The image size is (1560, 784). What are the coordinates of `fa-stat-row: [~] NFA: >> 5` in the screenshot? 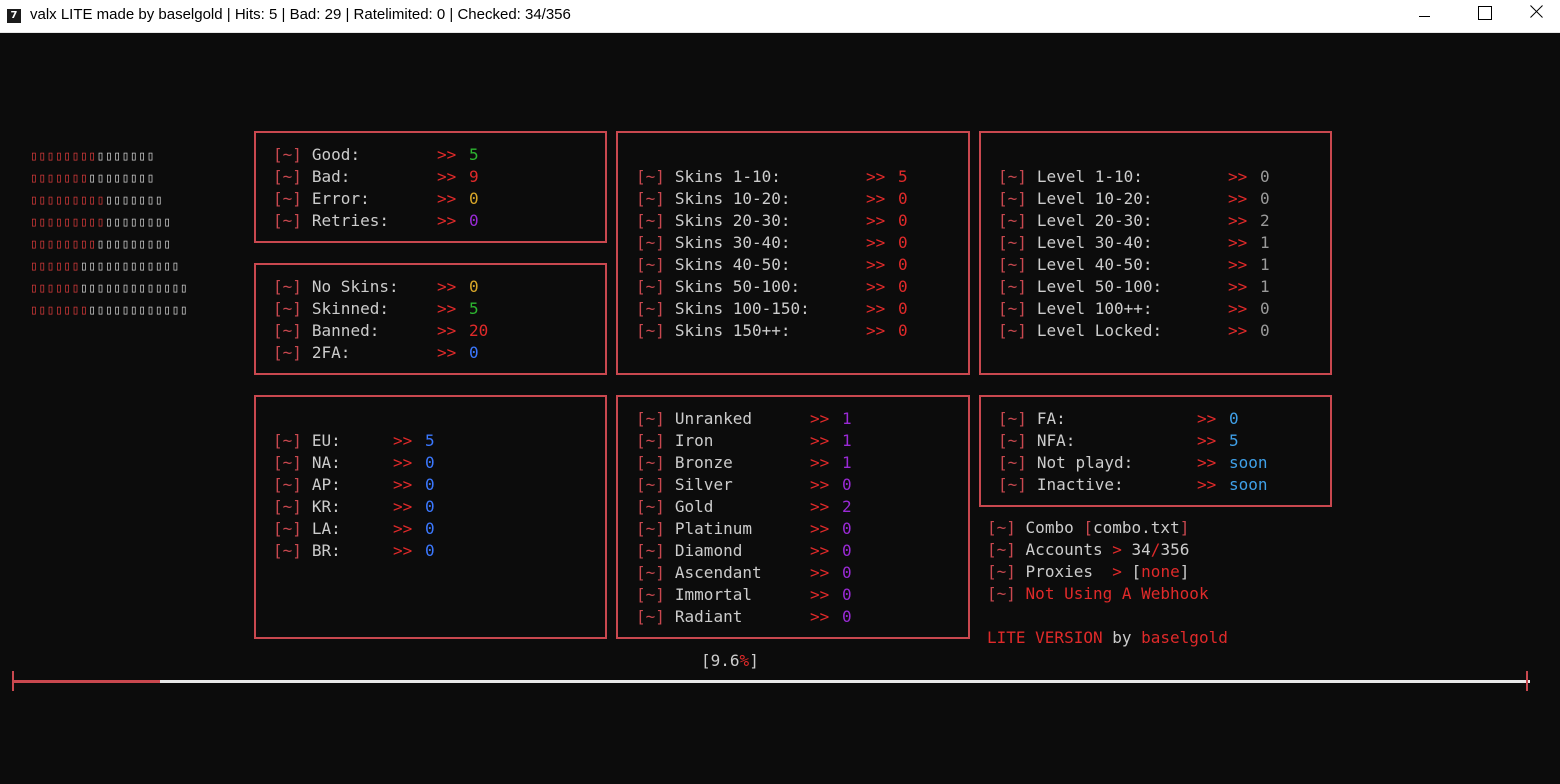 It's located at (1143, 441).